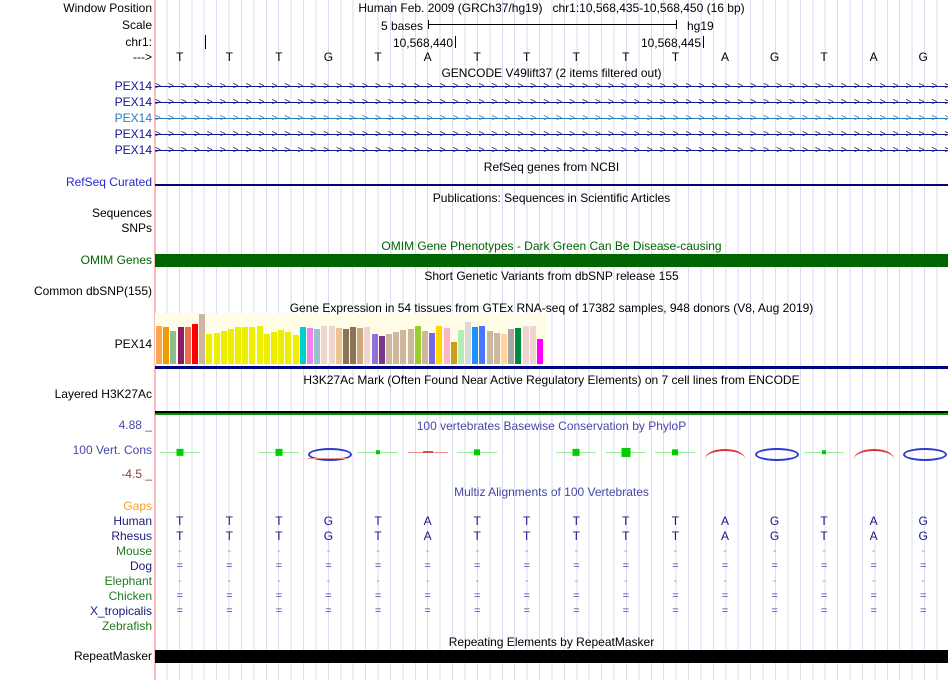  Describe the element at coordinates (112, 450) in the screenshot. I see `conservation-label: 100 Vert. Cons` at that location.